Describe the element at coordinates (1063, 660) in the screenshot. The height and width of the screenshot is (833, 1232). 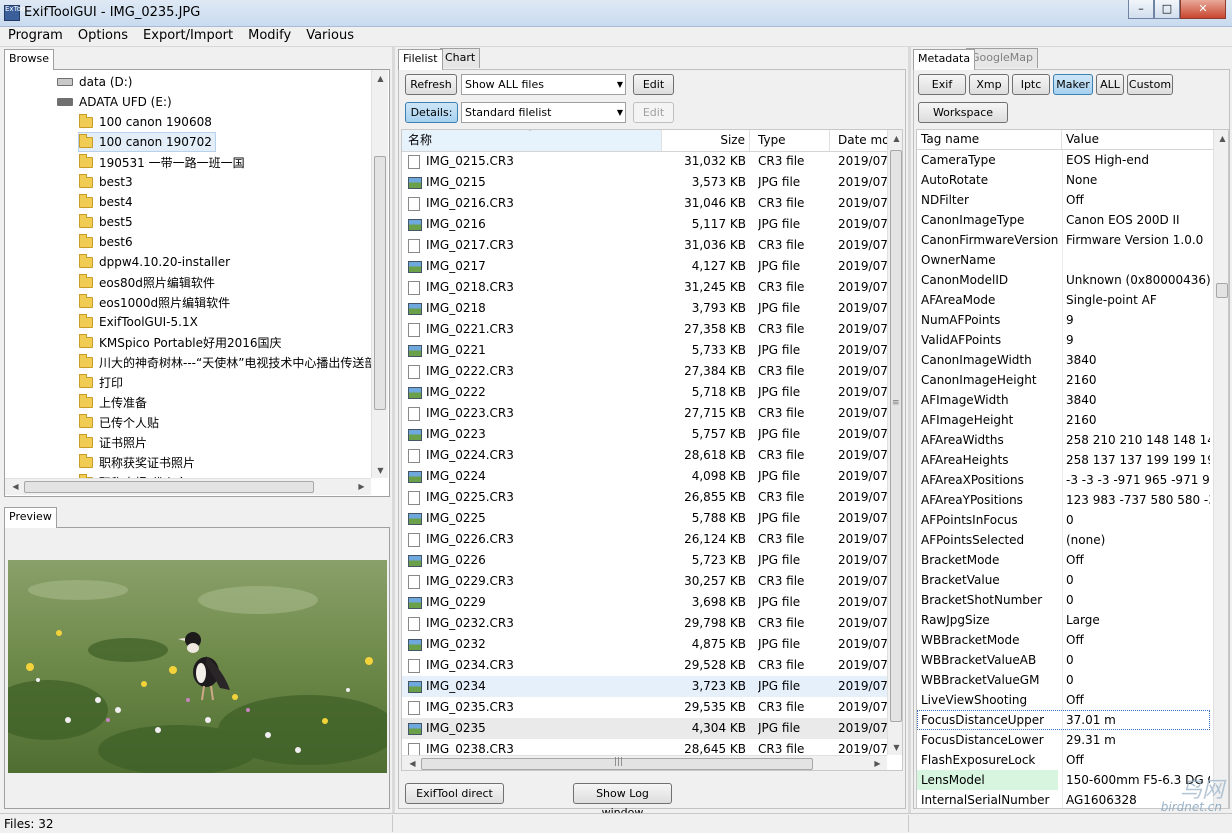
I see `metadata-row: WBBracketValueAB 0` at that location.